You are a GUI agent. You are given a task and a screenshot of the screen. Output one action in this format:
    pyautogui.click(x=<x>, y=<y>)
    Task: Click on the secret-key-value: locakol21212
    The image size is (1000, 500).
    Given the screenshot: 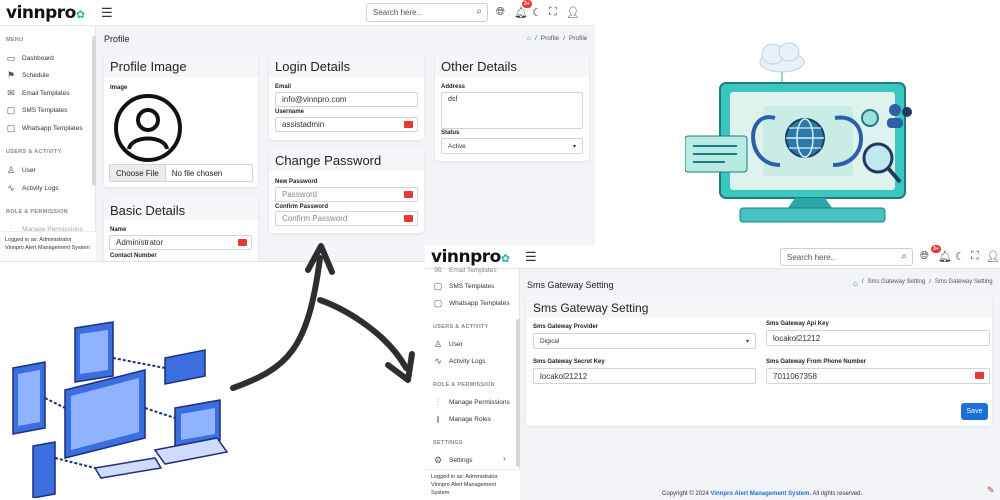 What is the action you would take?
    pyautogui.click(x=564, y=376)
    